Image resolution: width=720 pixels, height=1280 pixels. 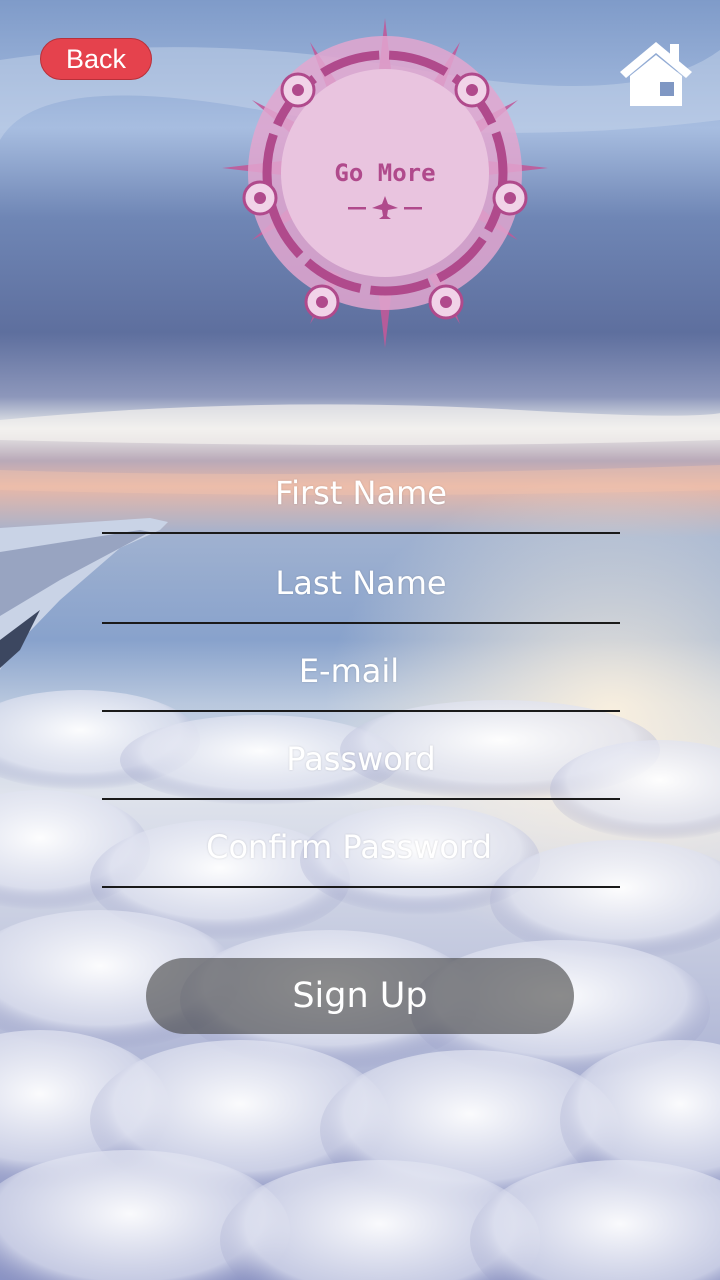 I want to click on confirm-password-placeholder: Confirm Password, so click(x=349, y=847).